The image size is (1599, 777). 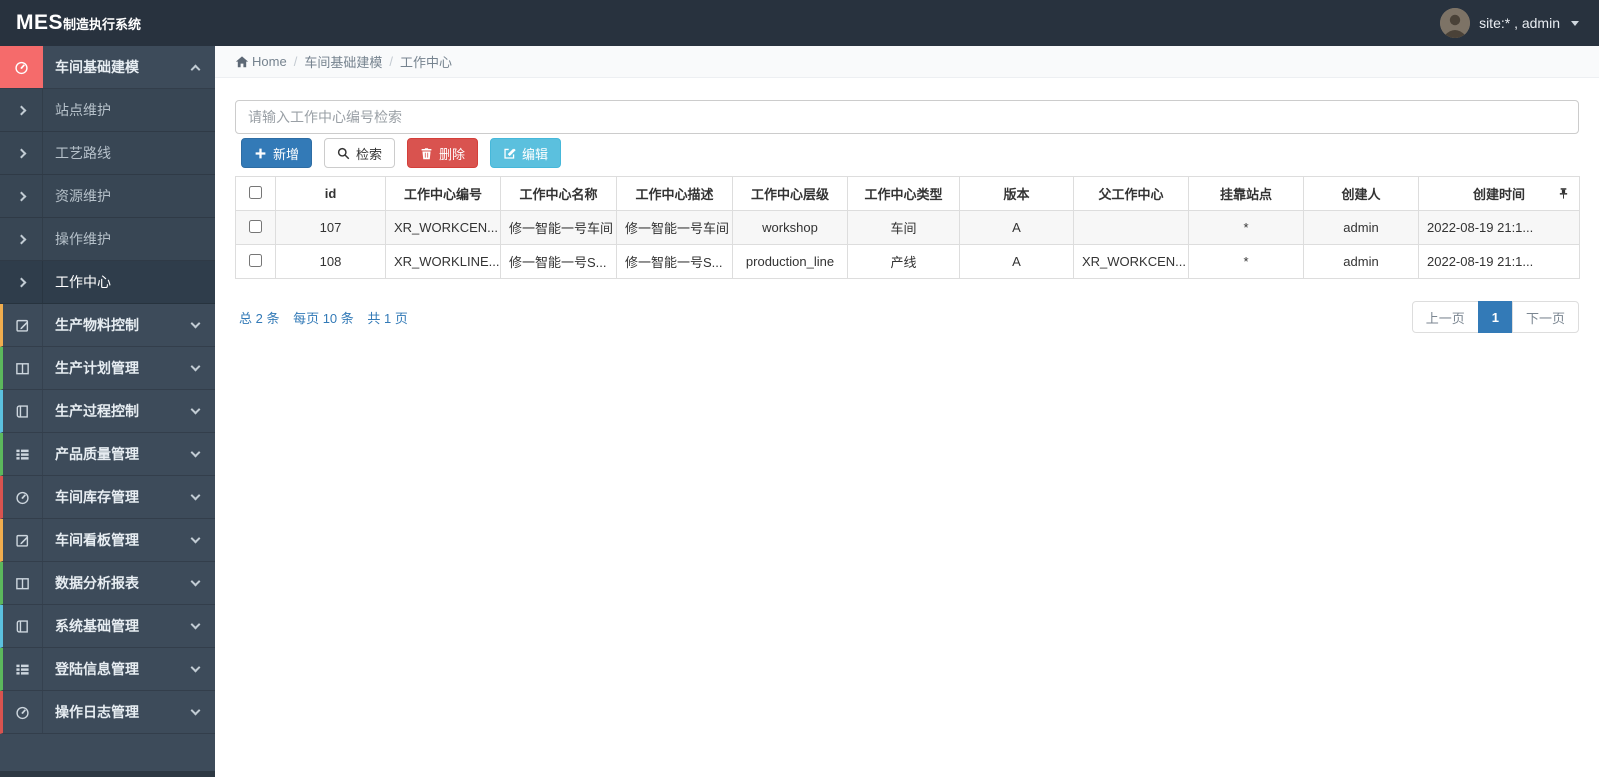 I want to click on sidebar-group: 产品质量管理, so click(x=107, y=454).